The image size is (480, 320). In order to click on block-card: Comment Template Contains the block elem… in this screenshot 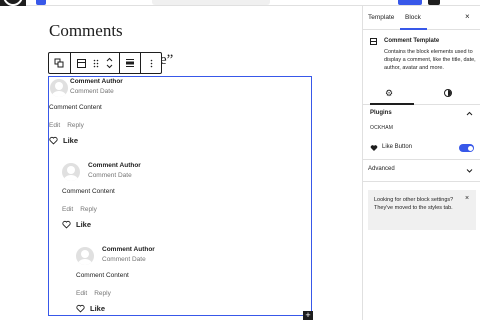, I will do `click(421, 57)`.